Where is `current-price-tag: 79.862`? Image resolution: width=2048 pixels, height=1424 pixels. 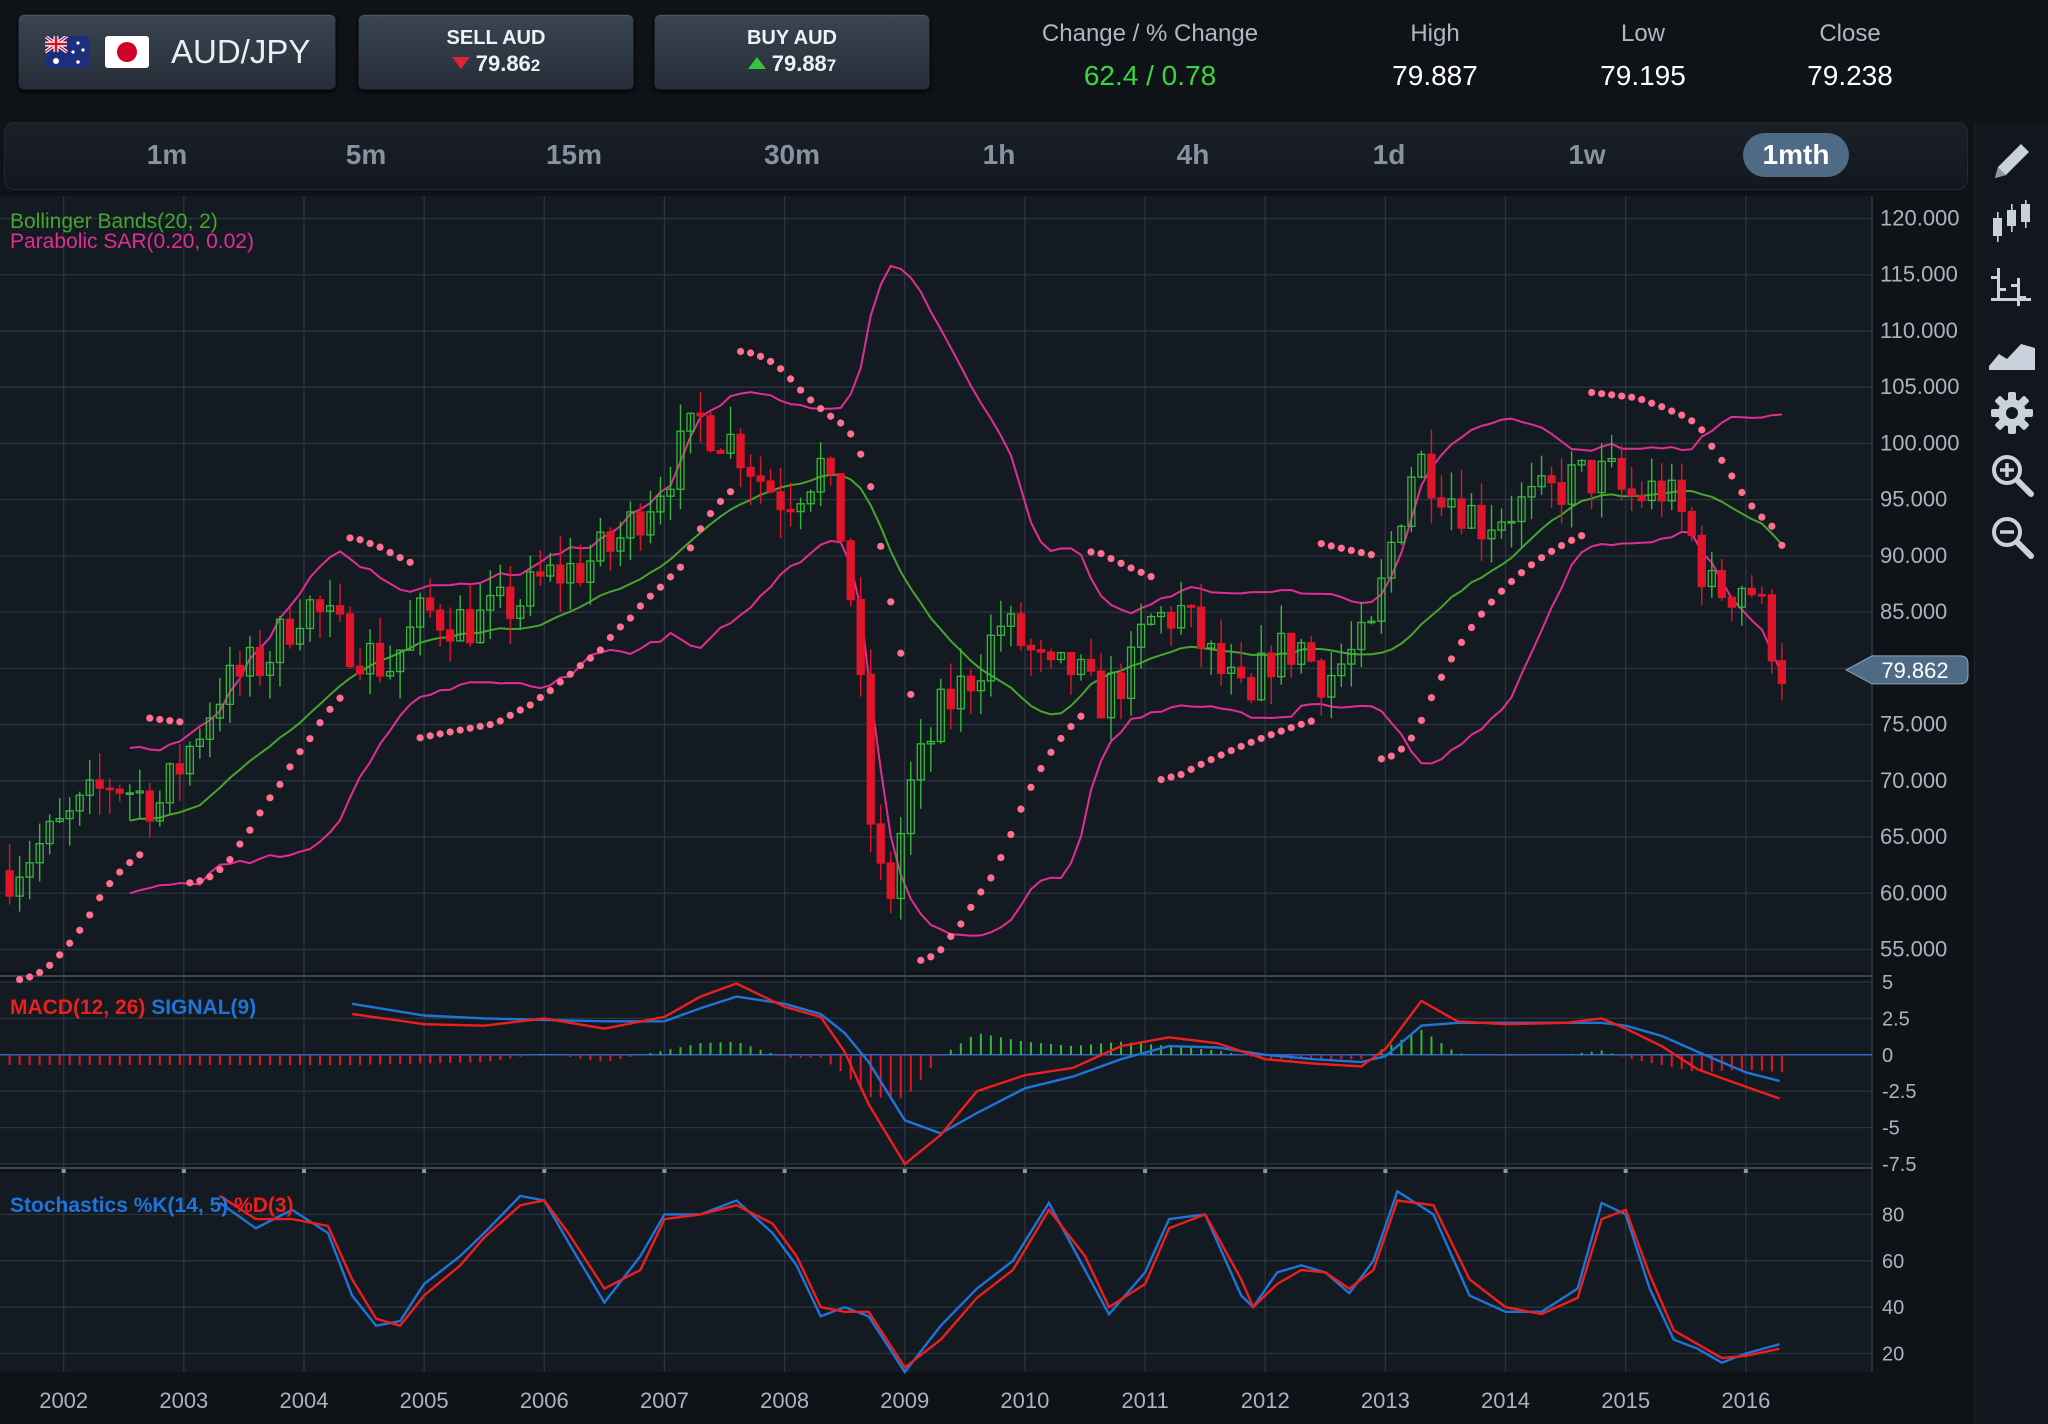 current-price-tag: 79.862 is located at coordinates (1906, 670).